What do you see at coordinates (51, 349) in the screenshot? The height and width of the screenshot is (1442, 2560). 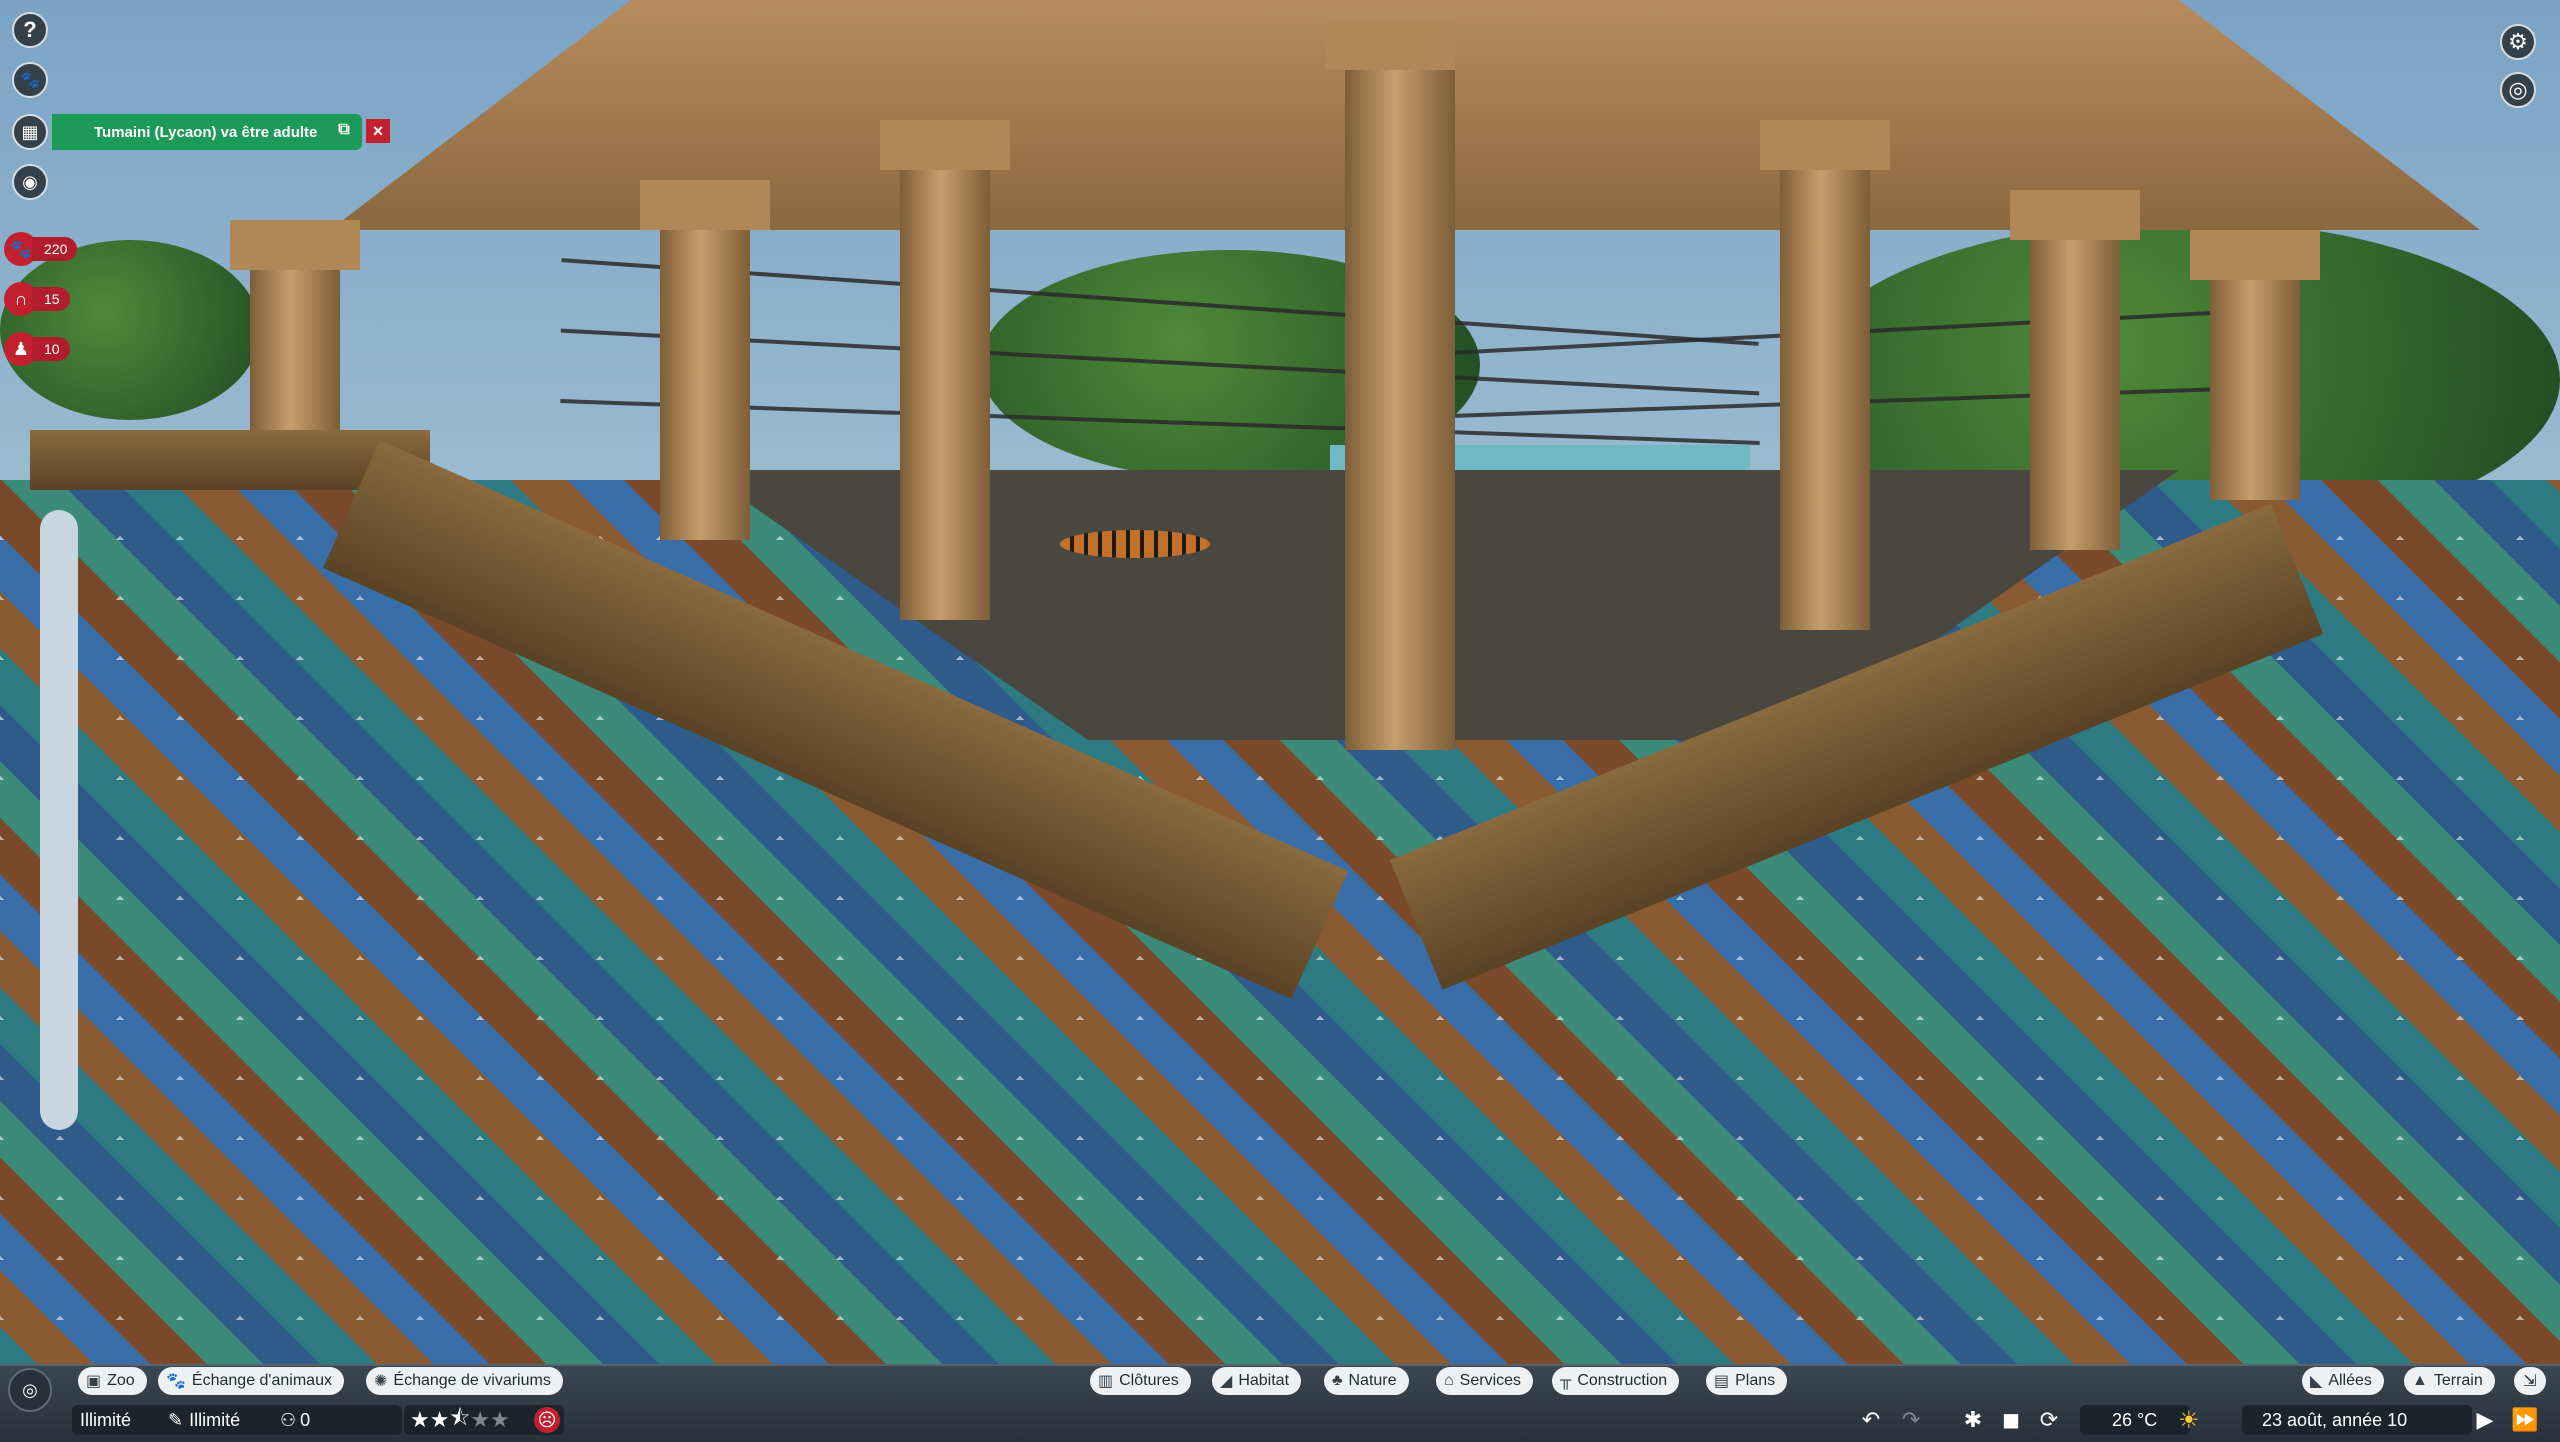 I see `staff-count: 10` at bounding box center [51, 349].